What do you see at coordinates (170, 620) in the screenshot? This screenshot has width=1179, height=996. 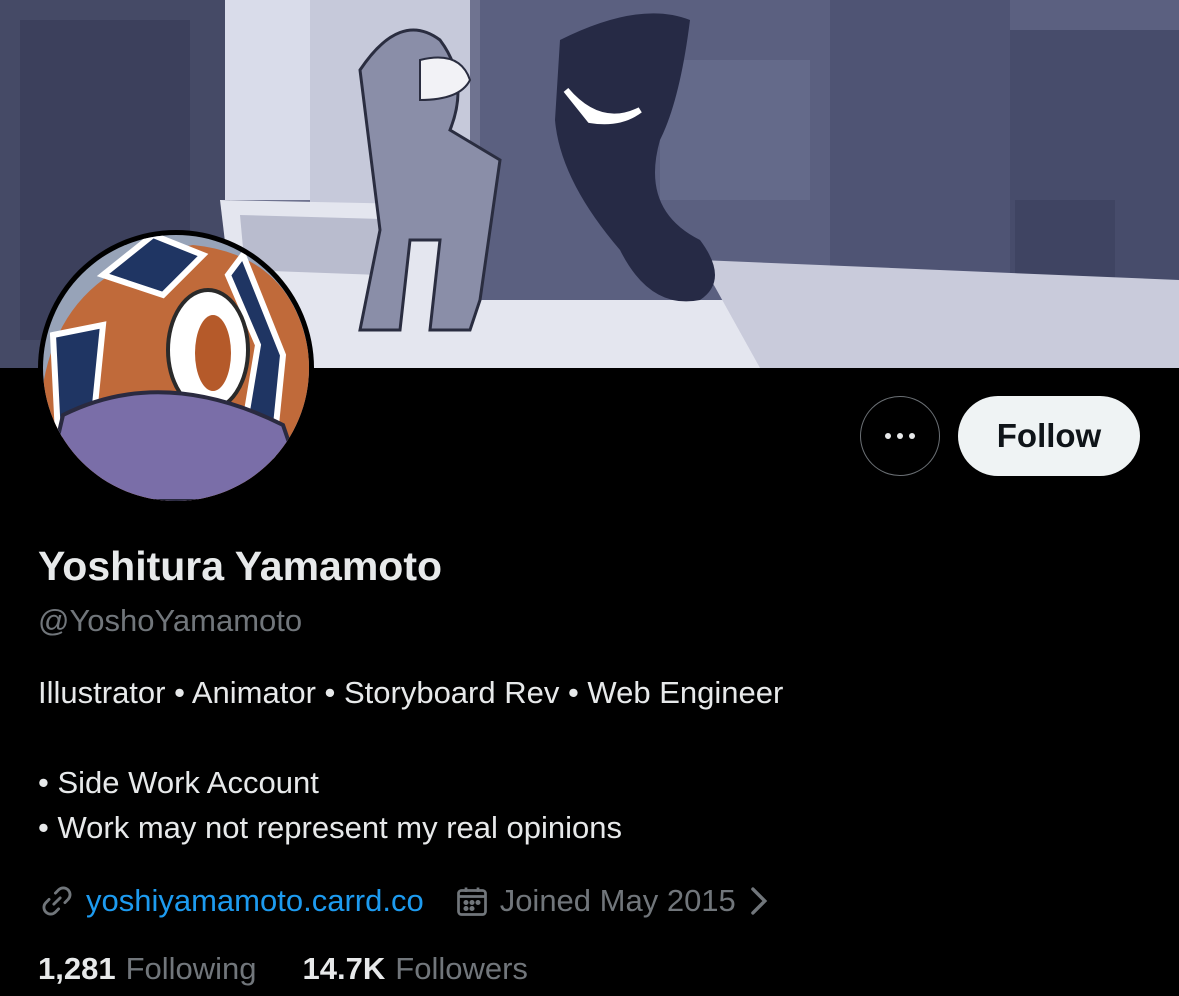 I see `user-handle: @YoshoYamamoto` at bounding box center [170, 620].